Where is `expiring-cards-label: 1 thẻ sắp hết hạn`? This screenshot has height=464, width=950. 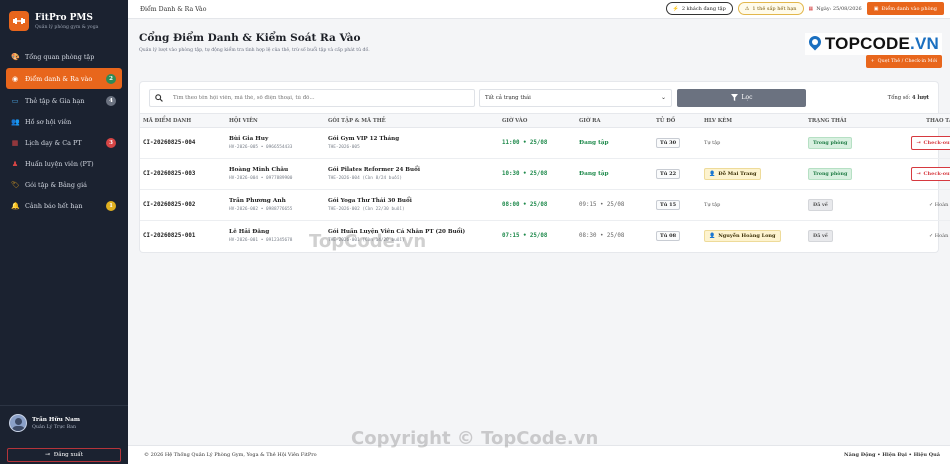
expiring-cards-label: 1 thẻ sắp hết hạn is located at coordinates (774, 8).